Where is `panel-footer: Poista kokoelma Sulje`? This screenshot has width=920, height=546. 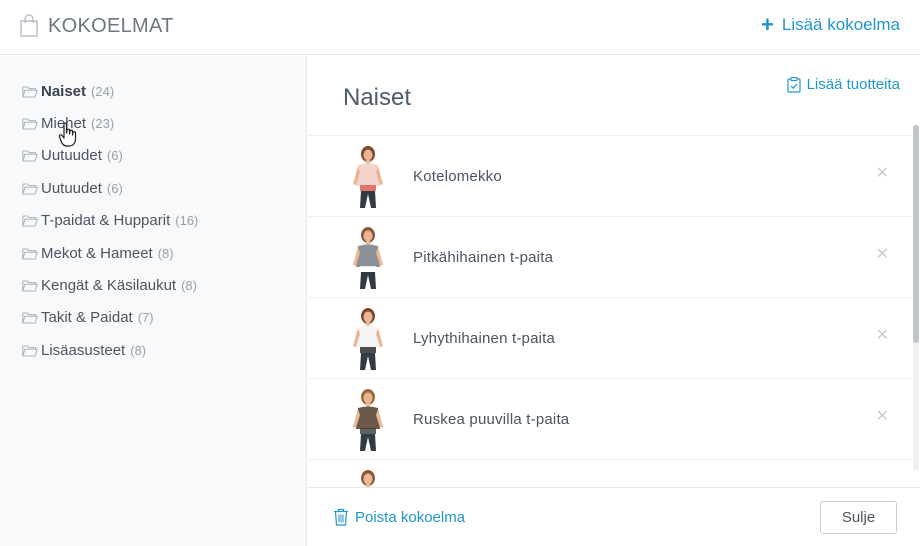 panel-footer: Poista kokoelma Sulje is located at coordinates (614, 516).